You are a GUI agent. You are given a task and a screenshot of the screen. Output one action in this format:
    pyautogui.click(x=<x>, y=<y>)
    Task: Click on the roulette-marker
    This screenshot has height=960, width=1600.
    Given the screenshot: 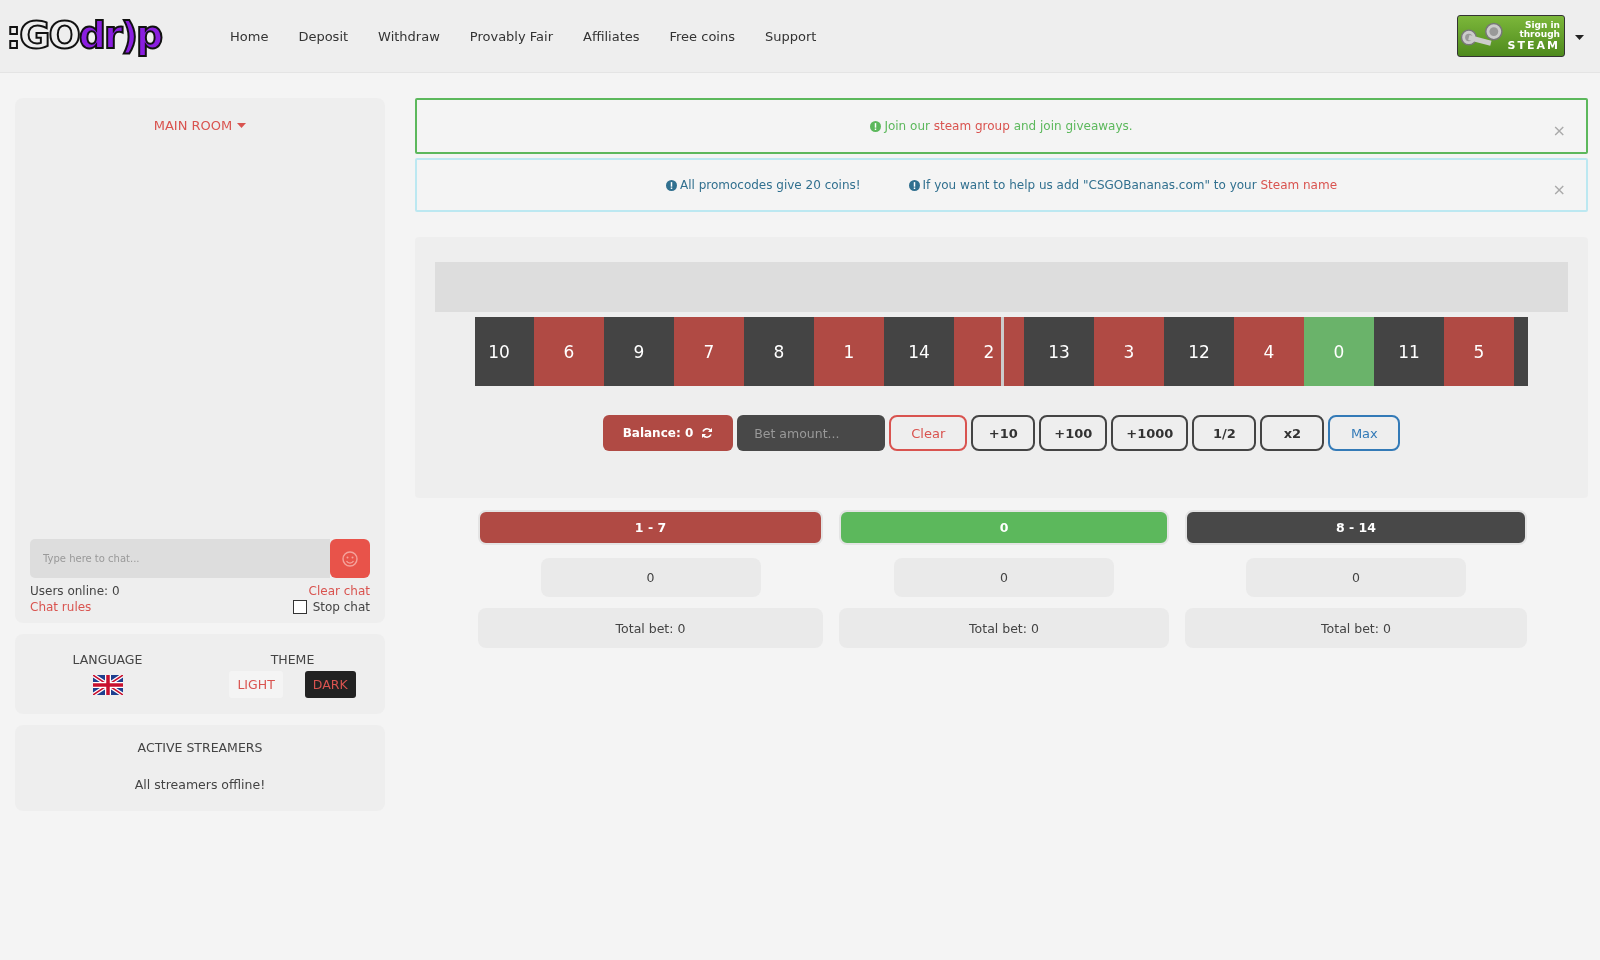 What is the action you would take?
    pyautogui.click(x=1002, y=351)
    